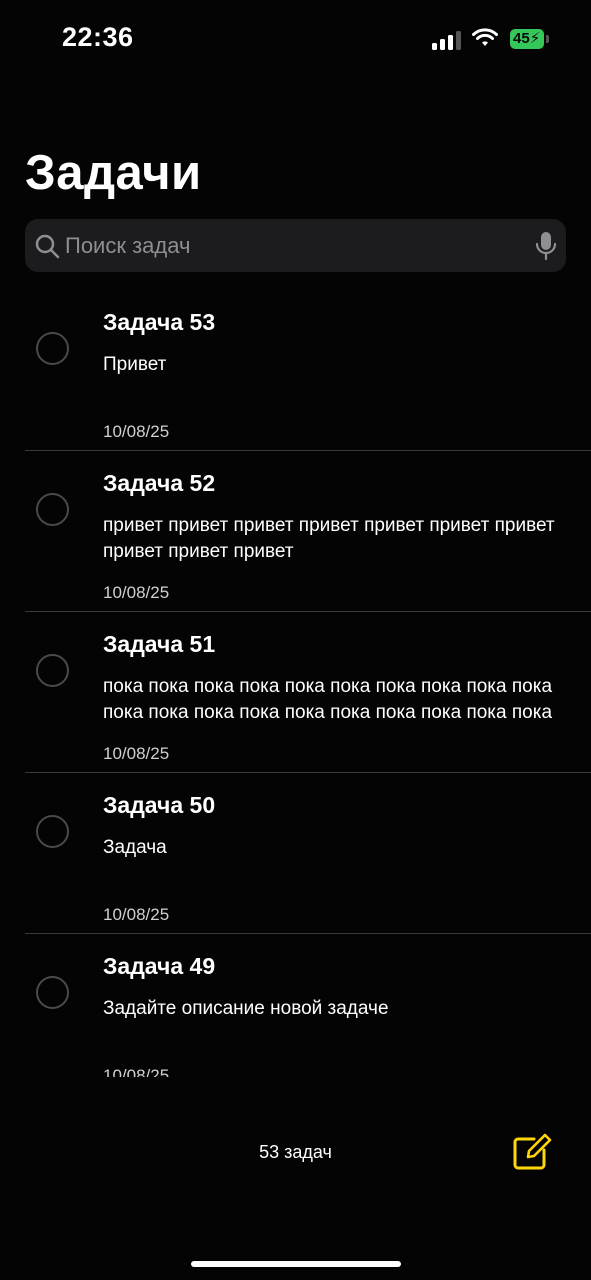 The image size is (591, 1280). I want to click on wifi-icon, so click(485, 37).